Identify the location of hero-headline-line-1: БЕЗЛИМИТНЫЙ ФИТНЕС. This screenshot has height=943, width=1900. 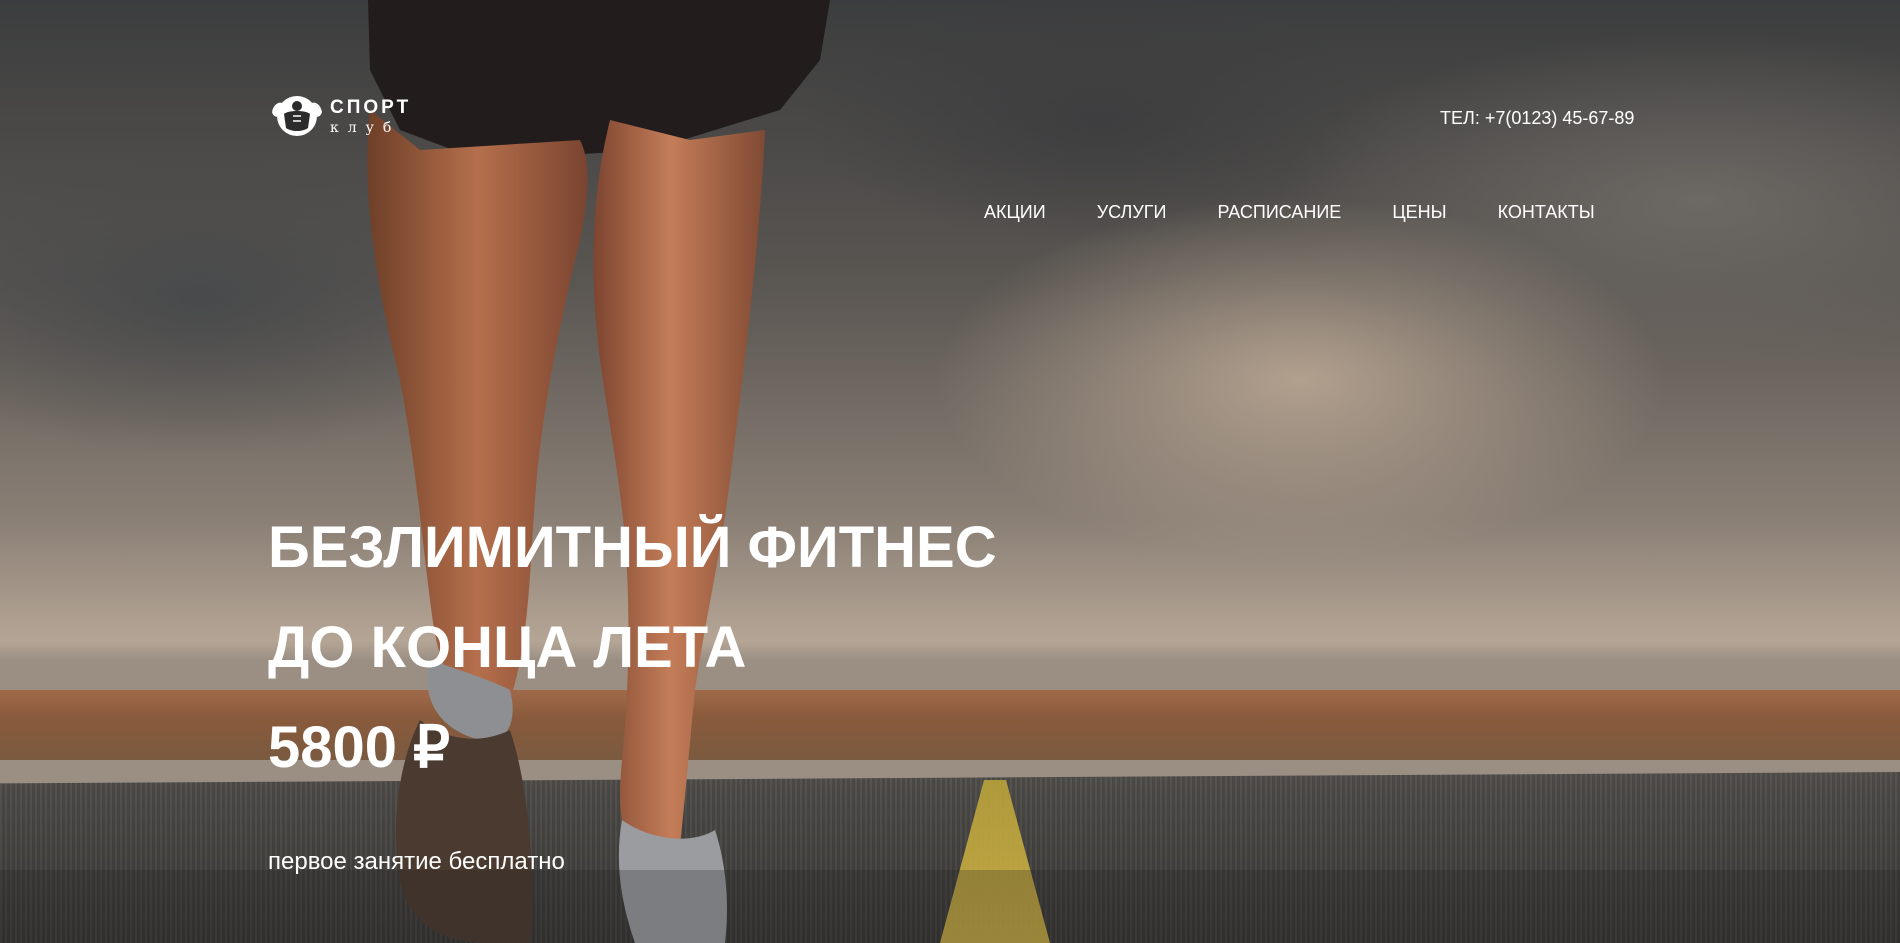
(632, 547).